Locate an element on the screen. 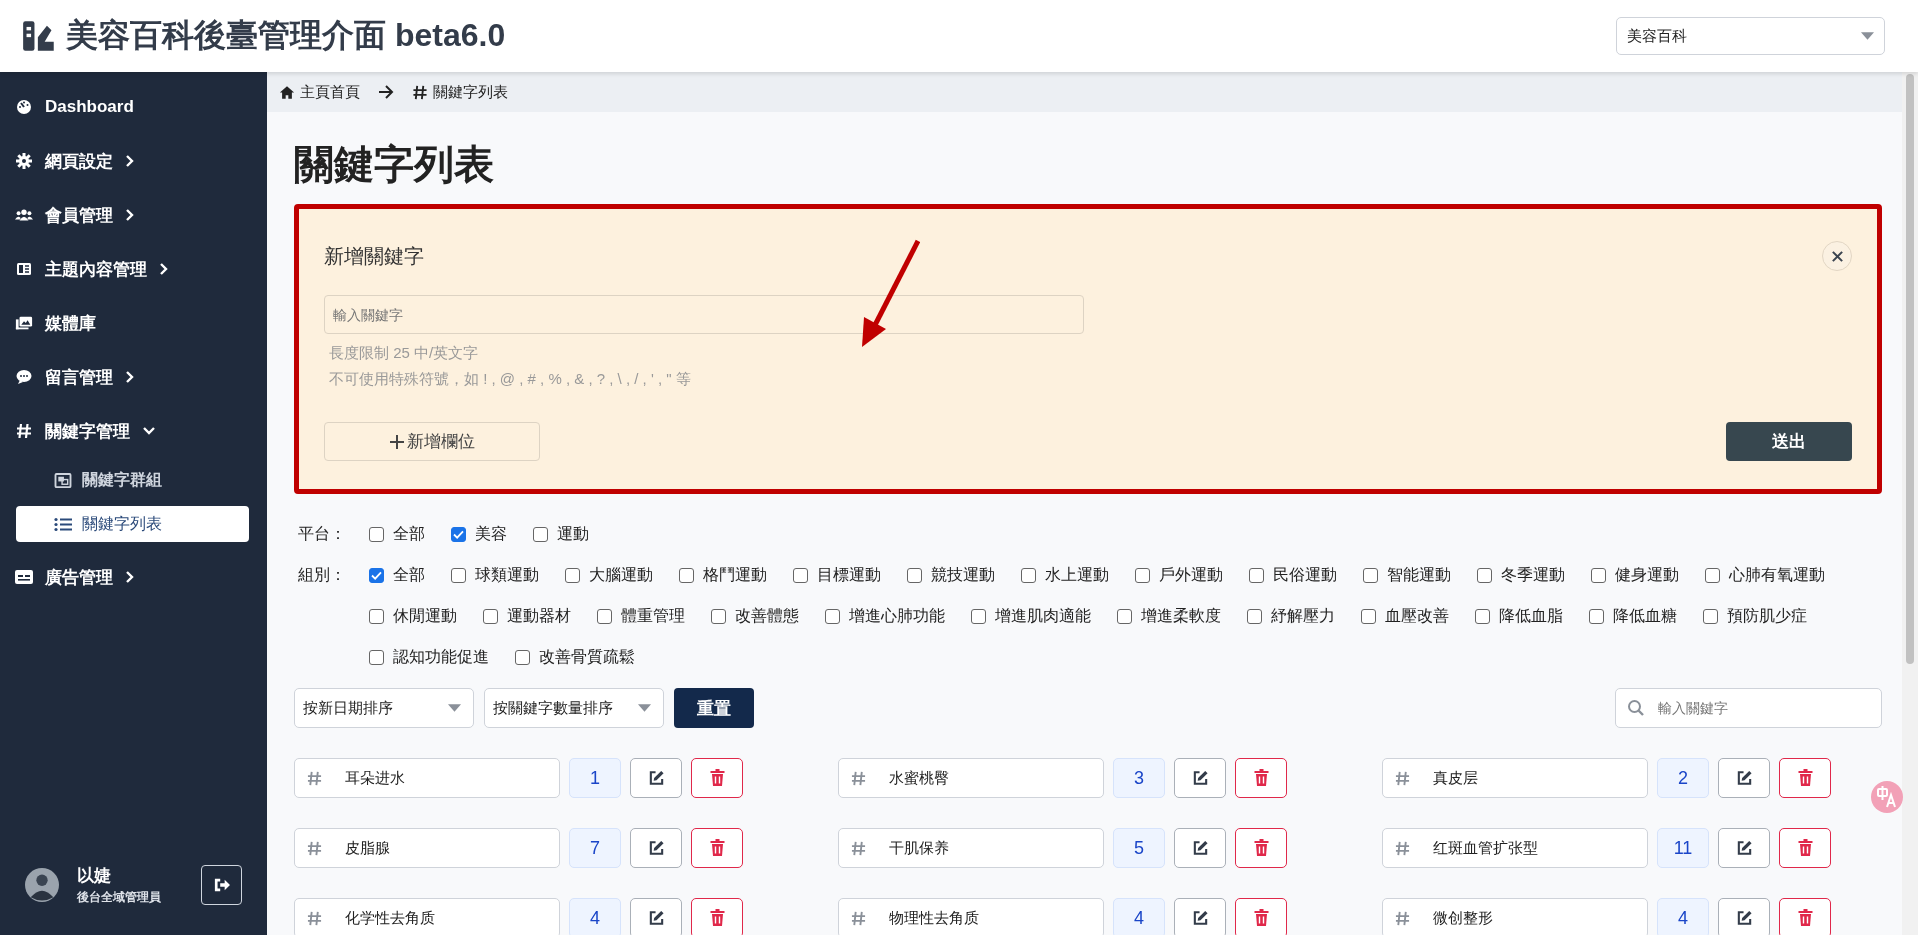 The width and height of the screenshot is (1918, 935). checkbox-option: 體重管理 is located at coordinates (641, 616).